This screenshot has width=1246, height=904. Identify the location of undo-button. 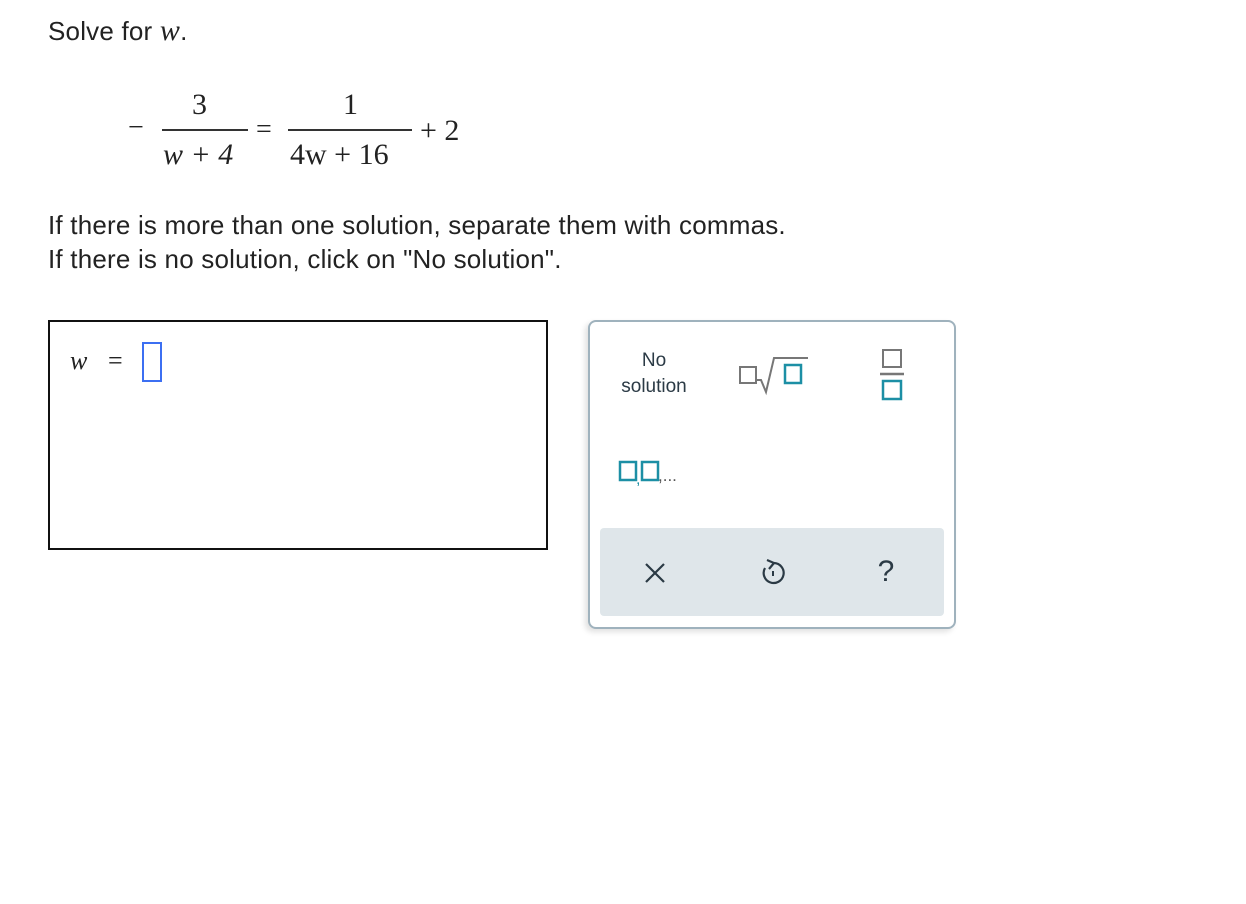
(772, 572).